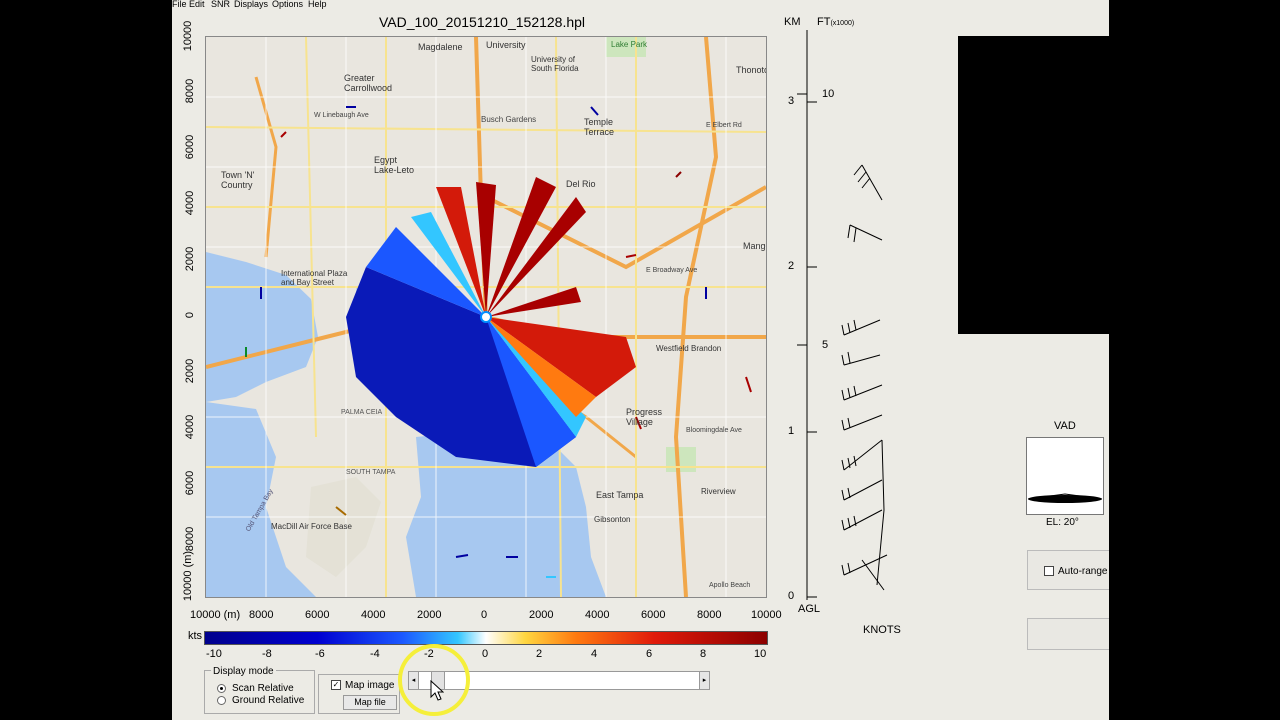  I want to click on map-label: E Elbert Rd, so click(724, 125).